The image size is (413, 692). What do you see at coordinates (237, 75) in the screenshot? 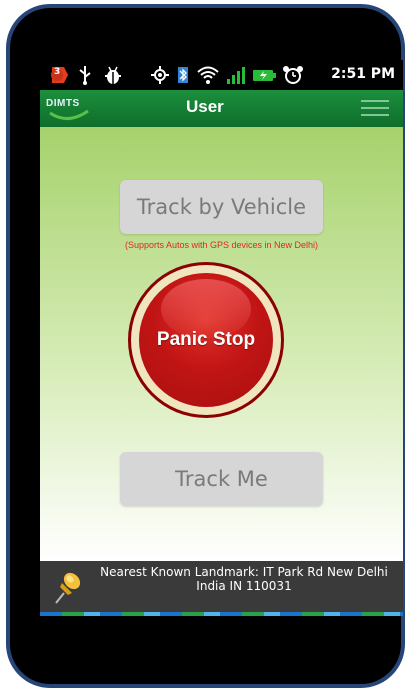
I see `signal-icon` at bounding box center [237, 75].